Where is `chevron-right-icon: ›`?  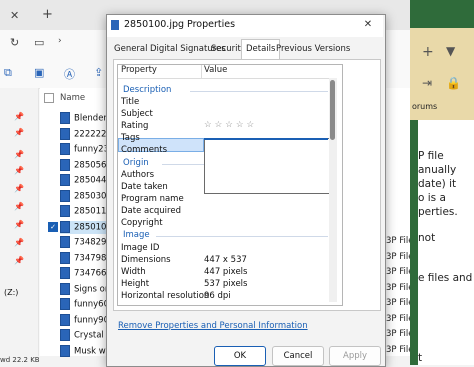 chevron-right-icon: › is located at coordinates (60, 41).